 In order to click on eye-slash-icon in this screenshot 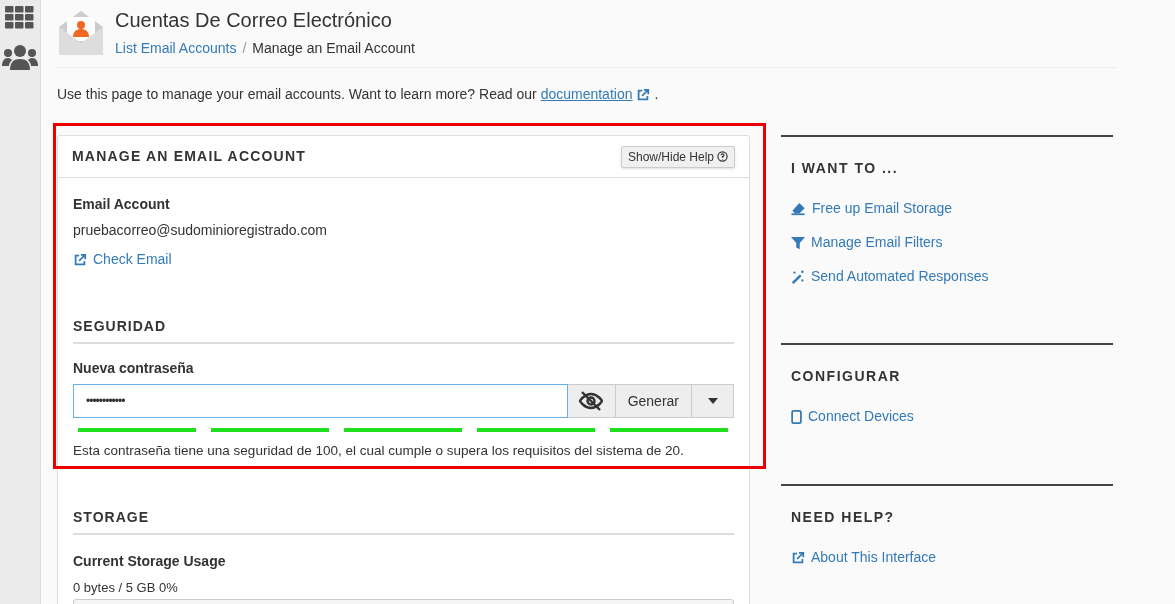, I will do `click(591, 401)`.